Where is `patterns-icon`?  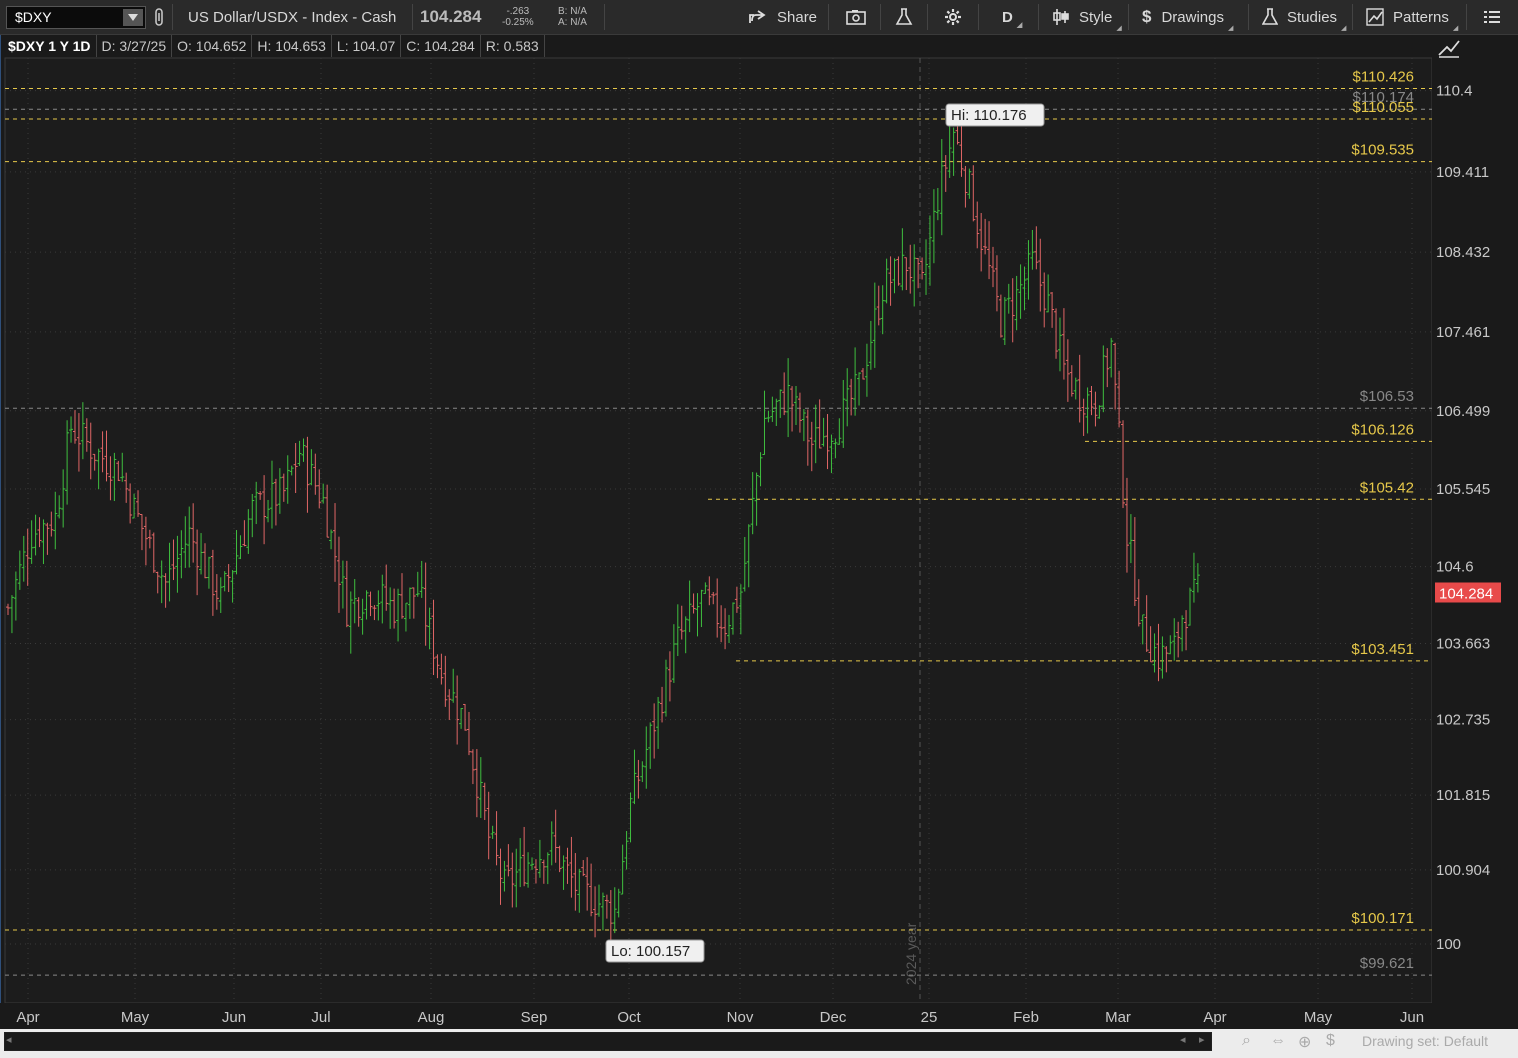
patterns-icon is located at coordinates (1375, 17).